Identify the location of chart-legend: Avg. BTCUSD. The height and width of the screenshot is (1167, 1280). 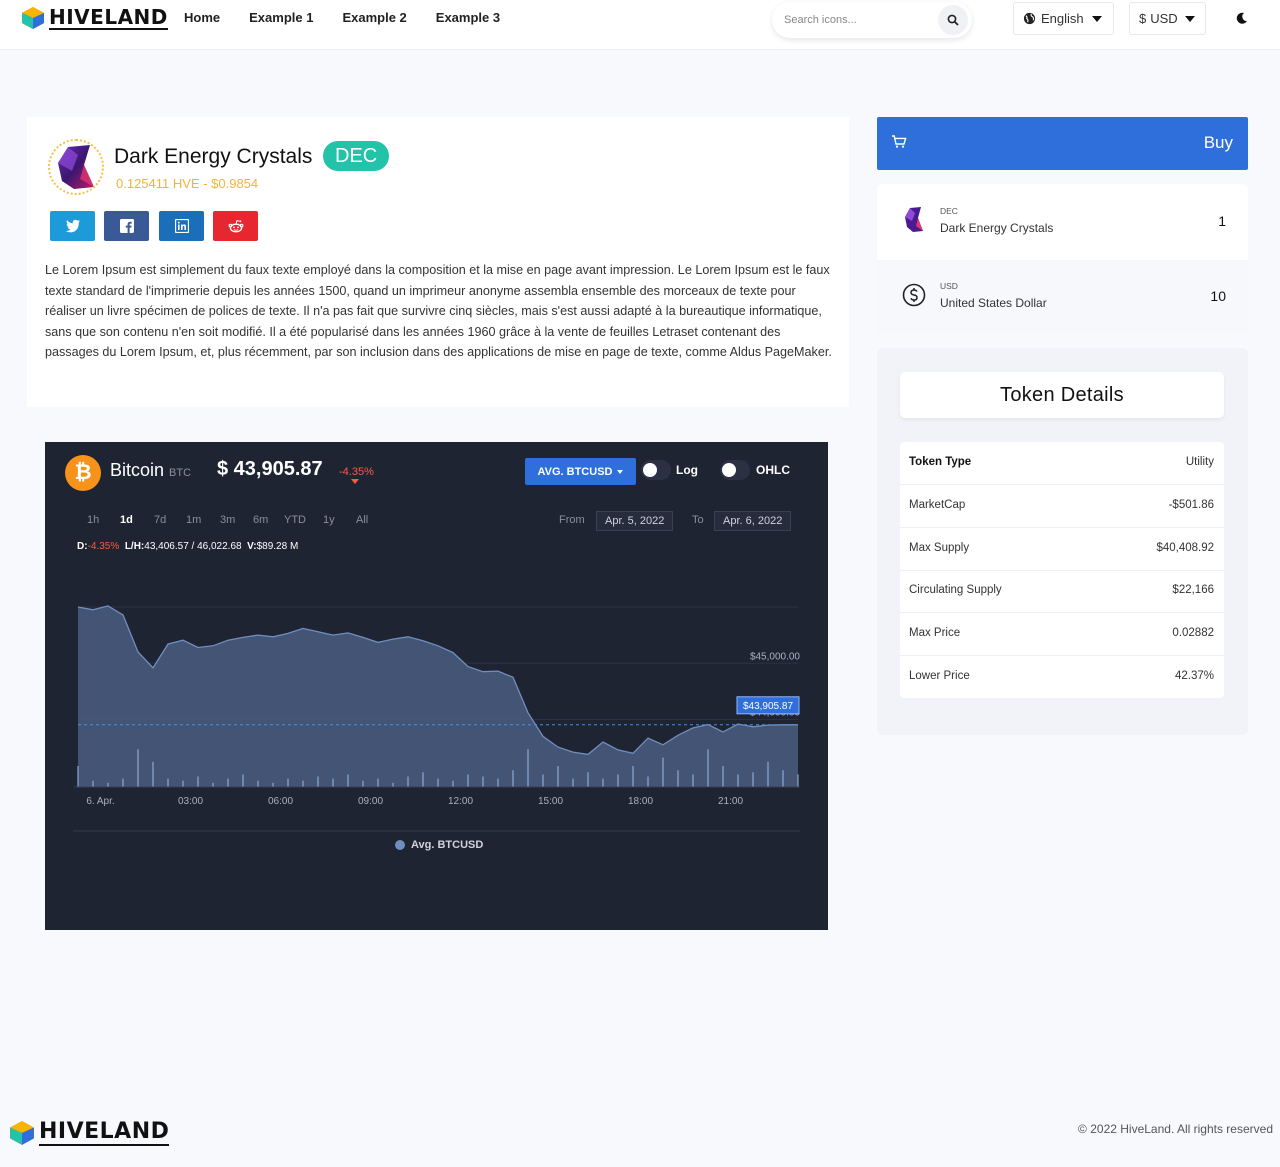
(439, 845).